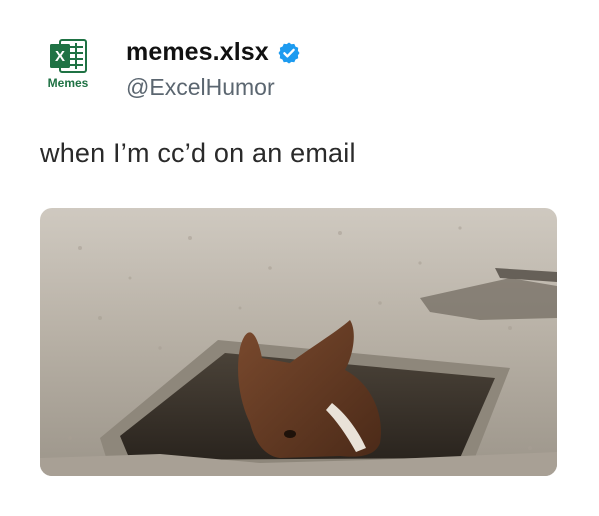 Image resolution: width=599 pixels, height=516 pixels. Describe the element at coordinates (68, 83) in the screenshot. I see `avatar-caption: Memes` at that location.